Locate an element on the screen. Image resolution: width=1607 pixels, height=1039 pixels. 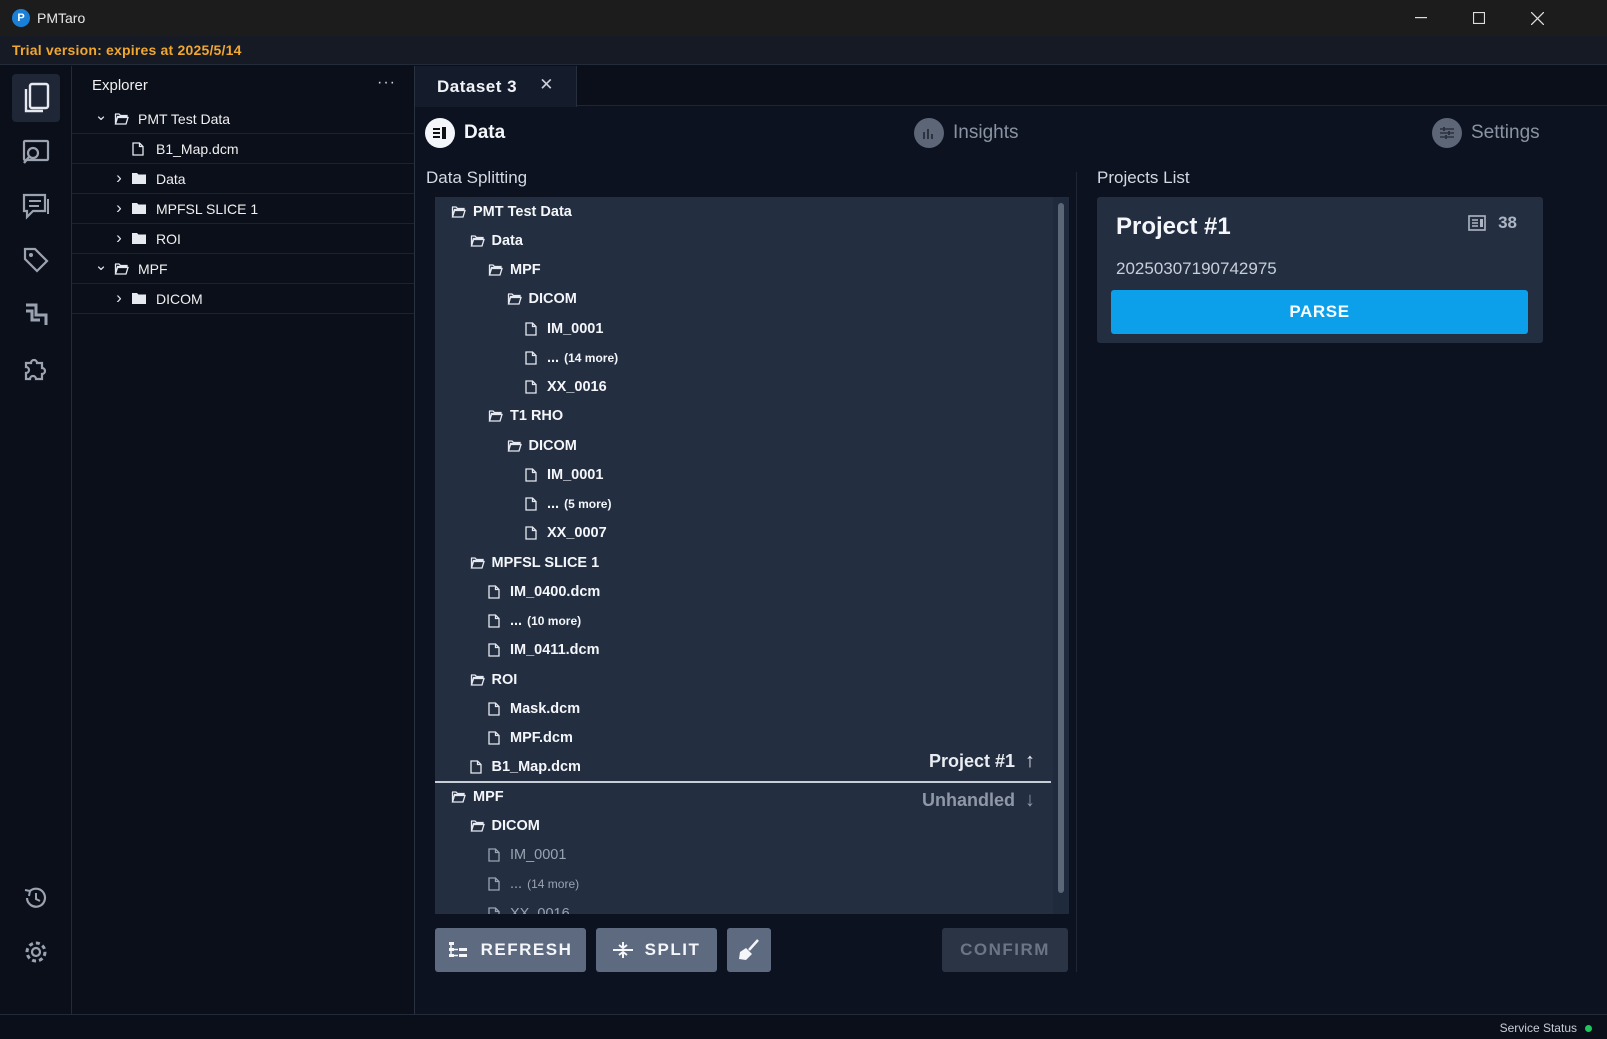
activity-history is located at coordinates (36, 898).